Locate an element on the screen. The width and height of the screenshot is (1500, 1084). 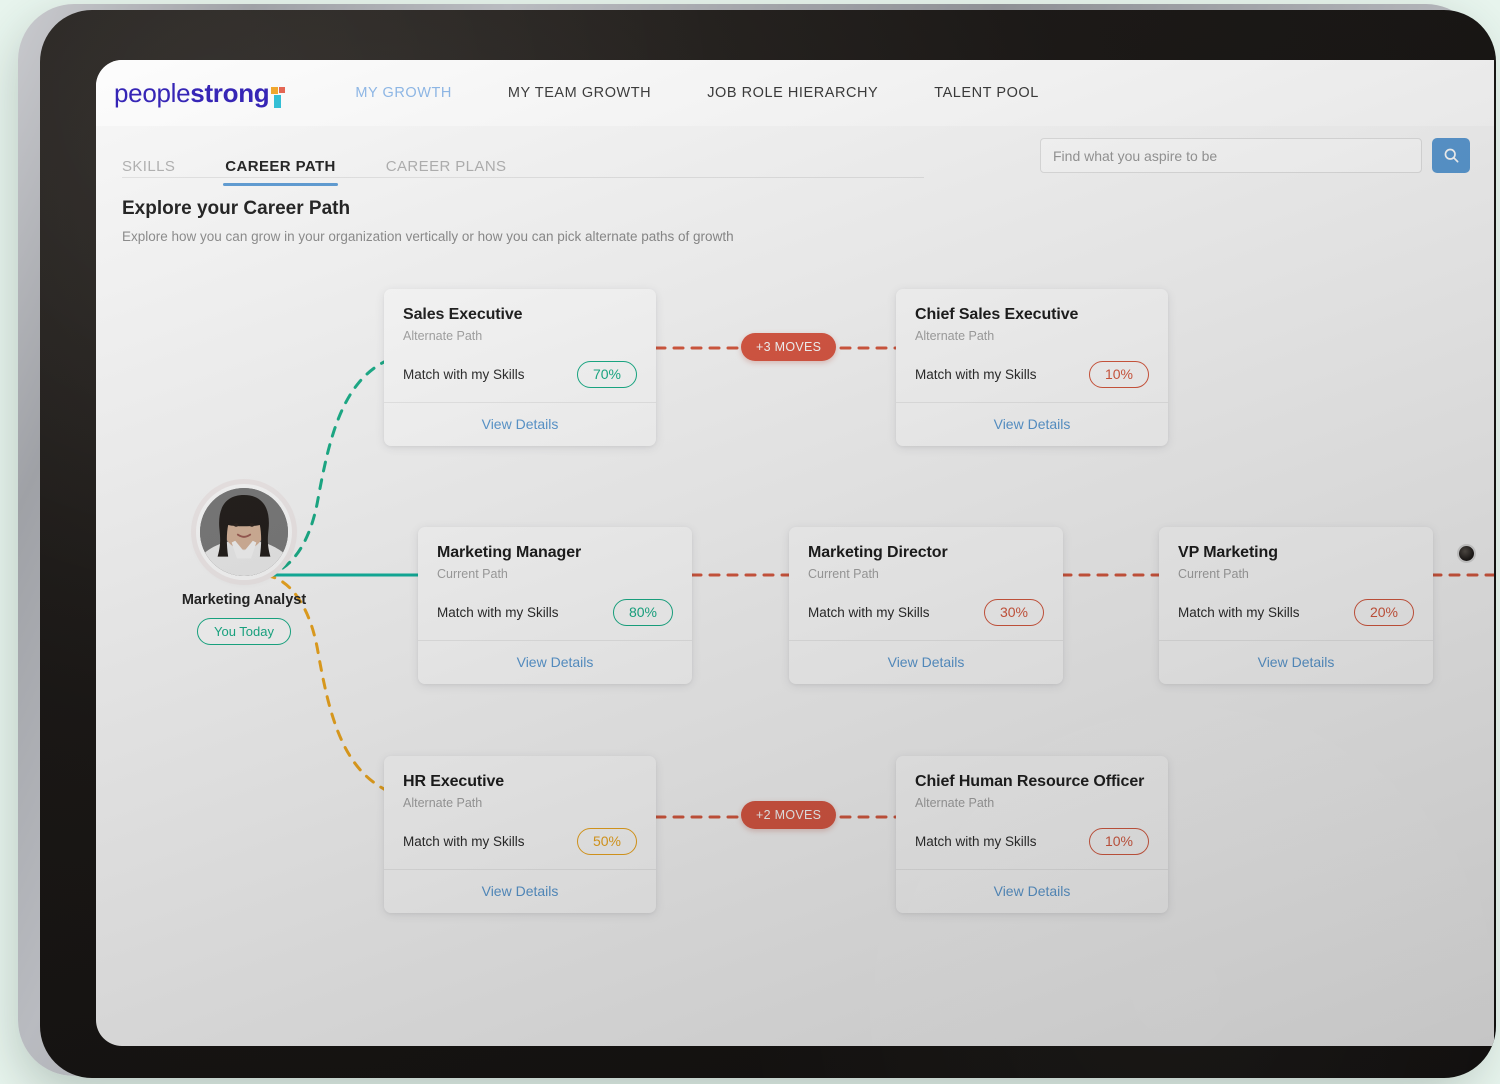
search-area is located at coordinates (1255, 155).